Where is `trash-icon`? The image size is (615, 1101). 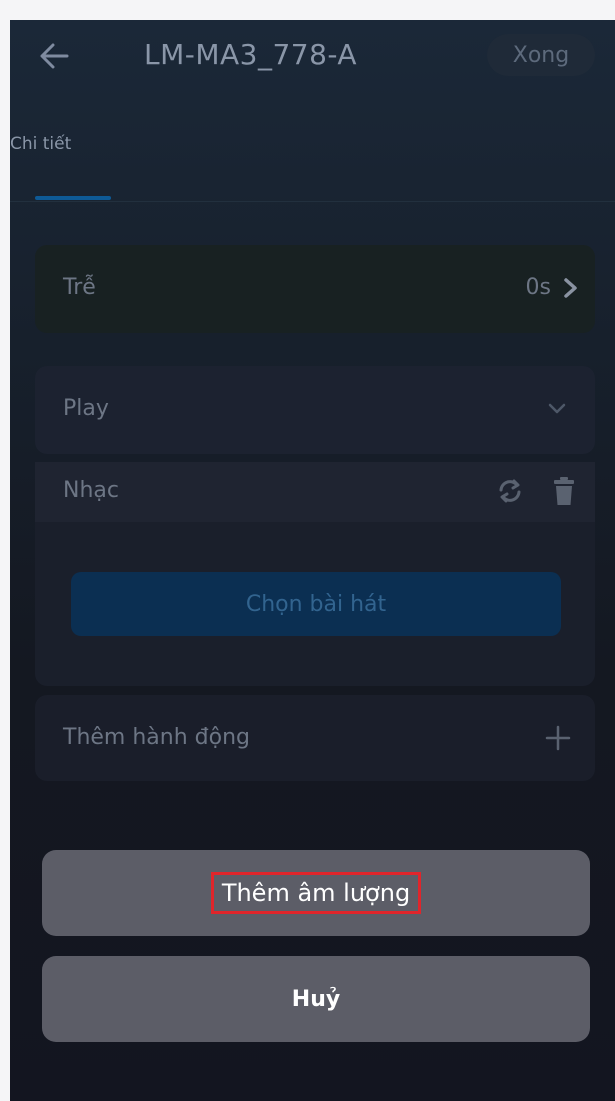
trash-icon is located at coordinates (564, 491).